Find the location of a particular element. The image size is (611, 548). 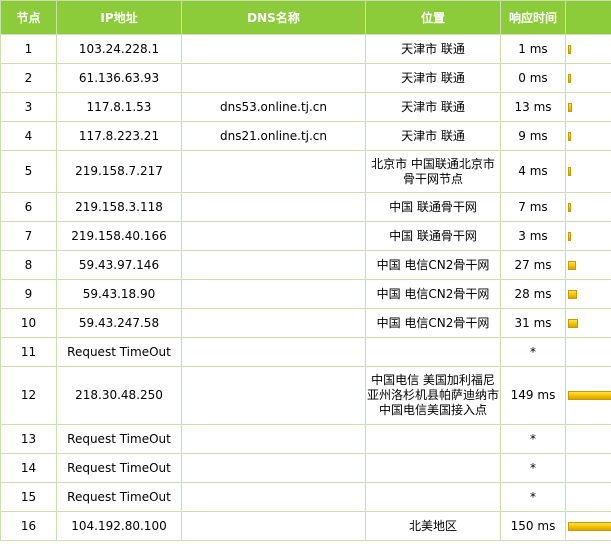

location-cell: 北京市 中国联通北京市骨干网节点 is located at coordinates (433, 171).